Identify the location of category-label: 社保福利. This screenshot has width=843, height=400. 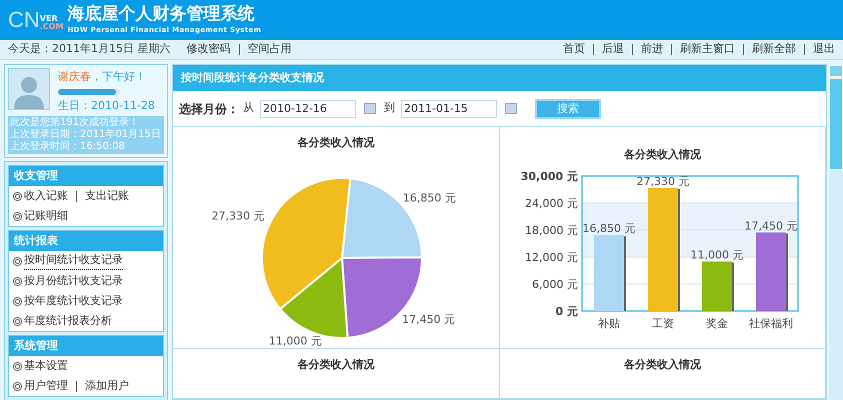
(771, 323).